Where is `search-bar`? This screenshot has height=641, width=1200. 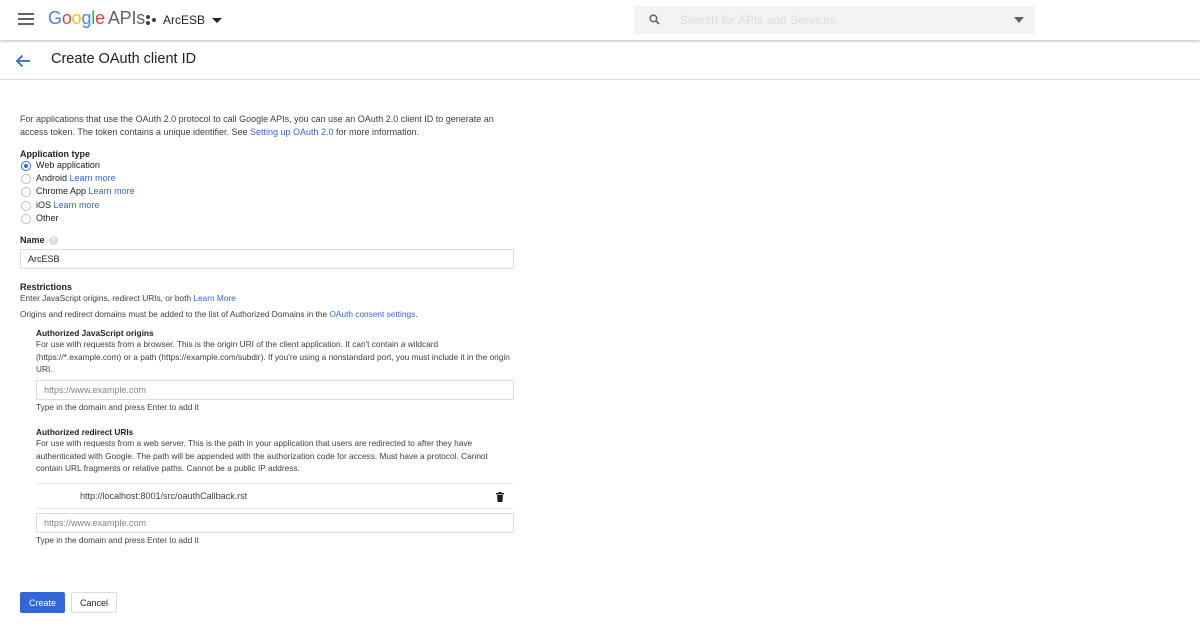
search-bar is located at coordinates (834, 20).